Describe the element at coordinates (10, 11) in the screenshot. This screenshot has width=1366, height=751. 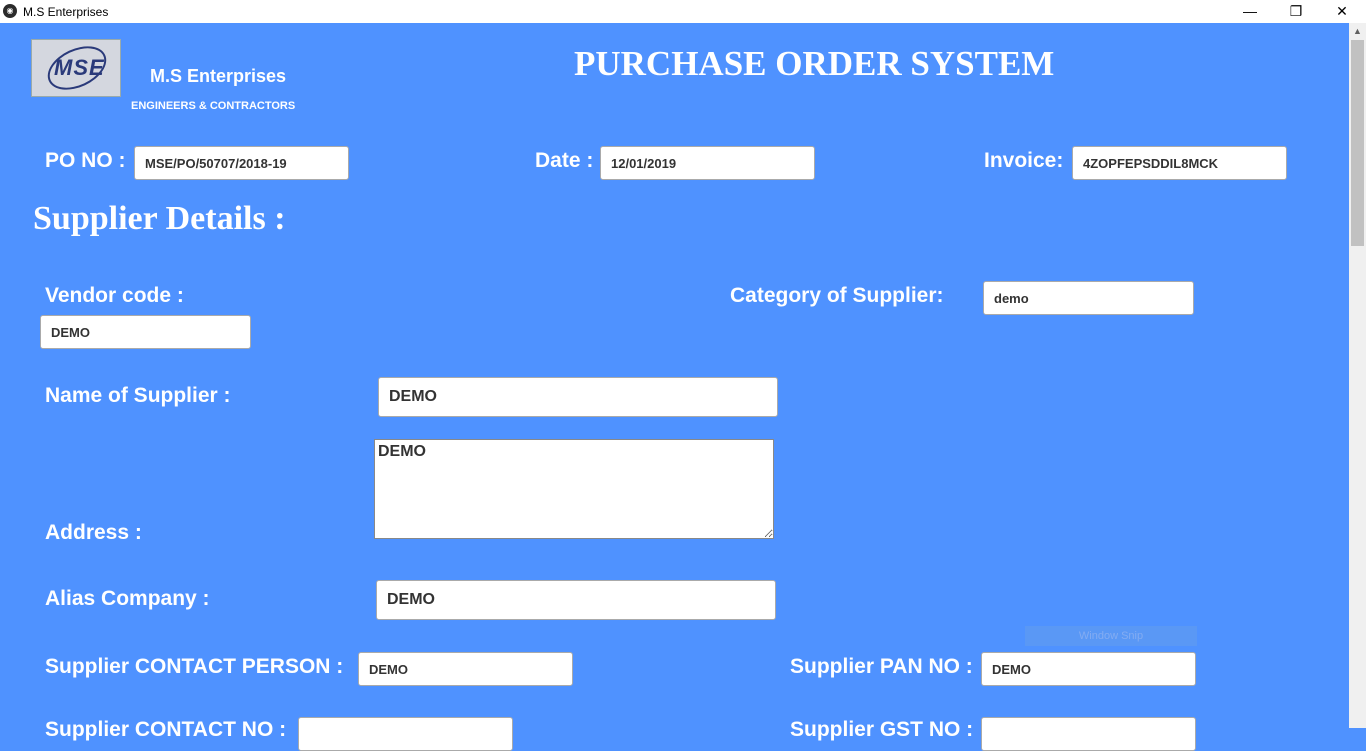
I see `app-icon: ◉` at that location.